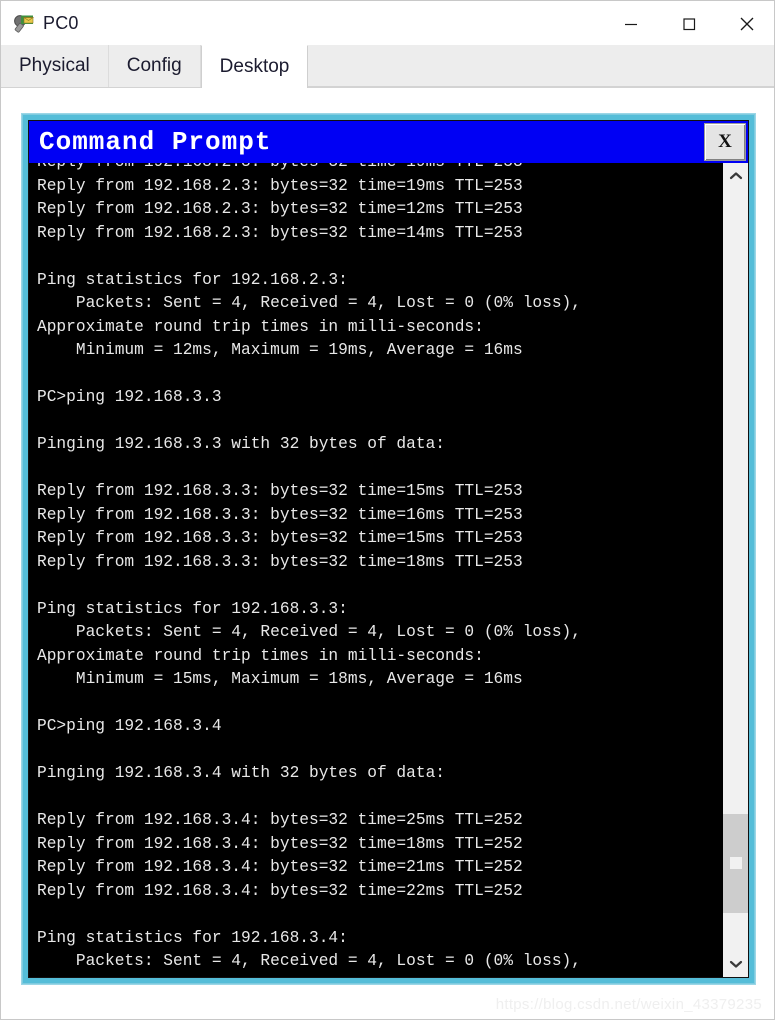 The image size is (775, 1020). Describe the element at coordinates (61, 23) in the screenshot. I see `window-title: PC0` at that location.